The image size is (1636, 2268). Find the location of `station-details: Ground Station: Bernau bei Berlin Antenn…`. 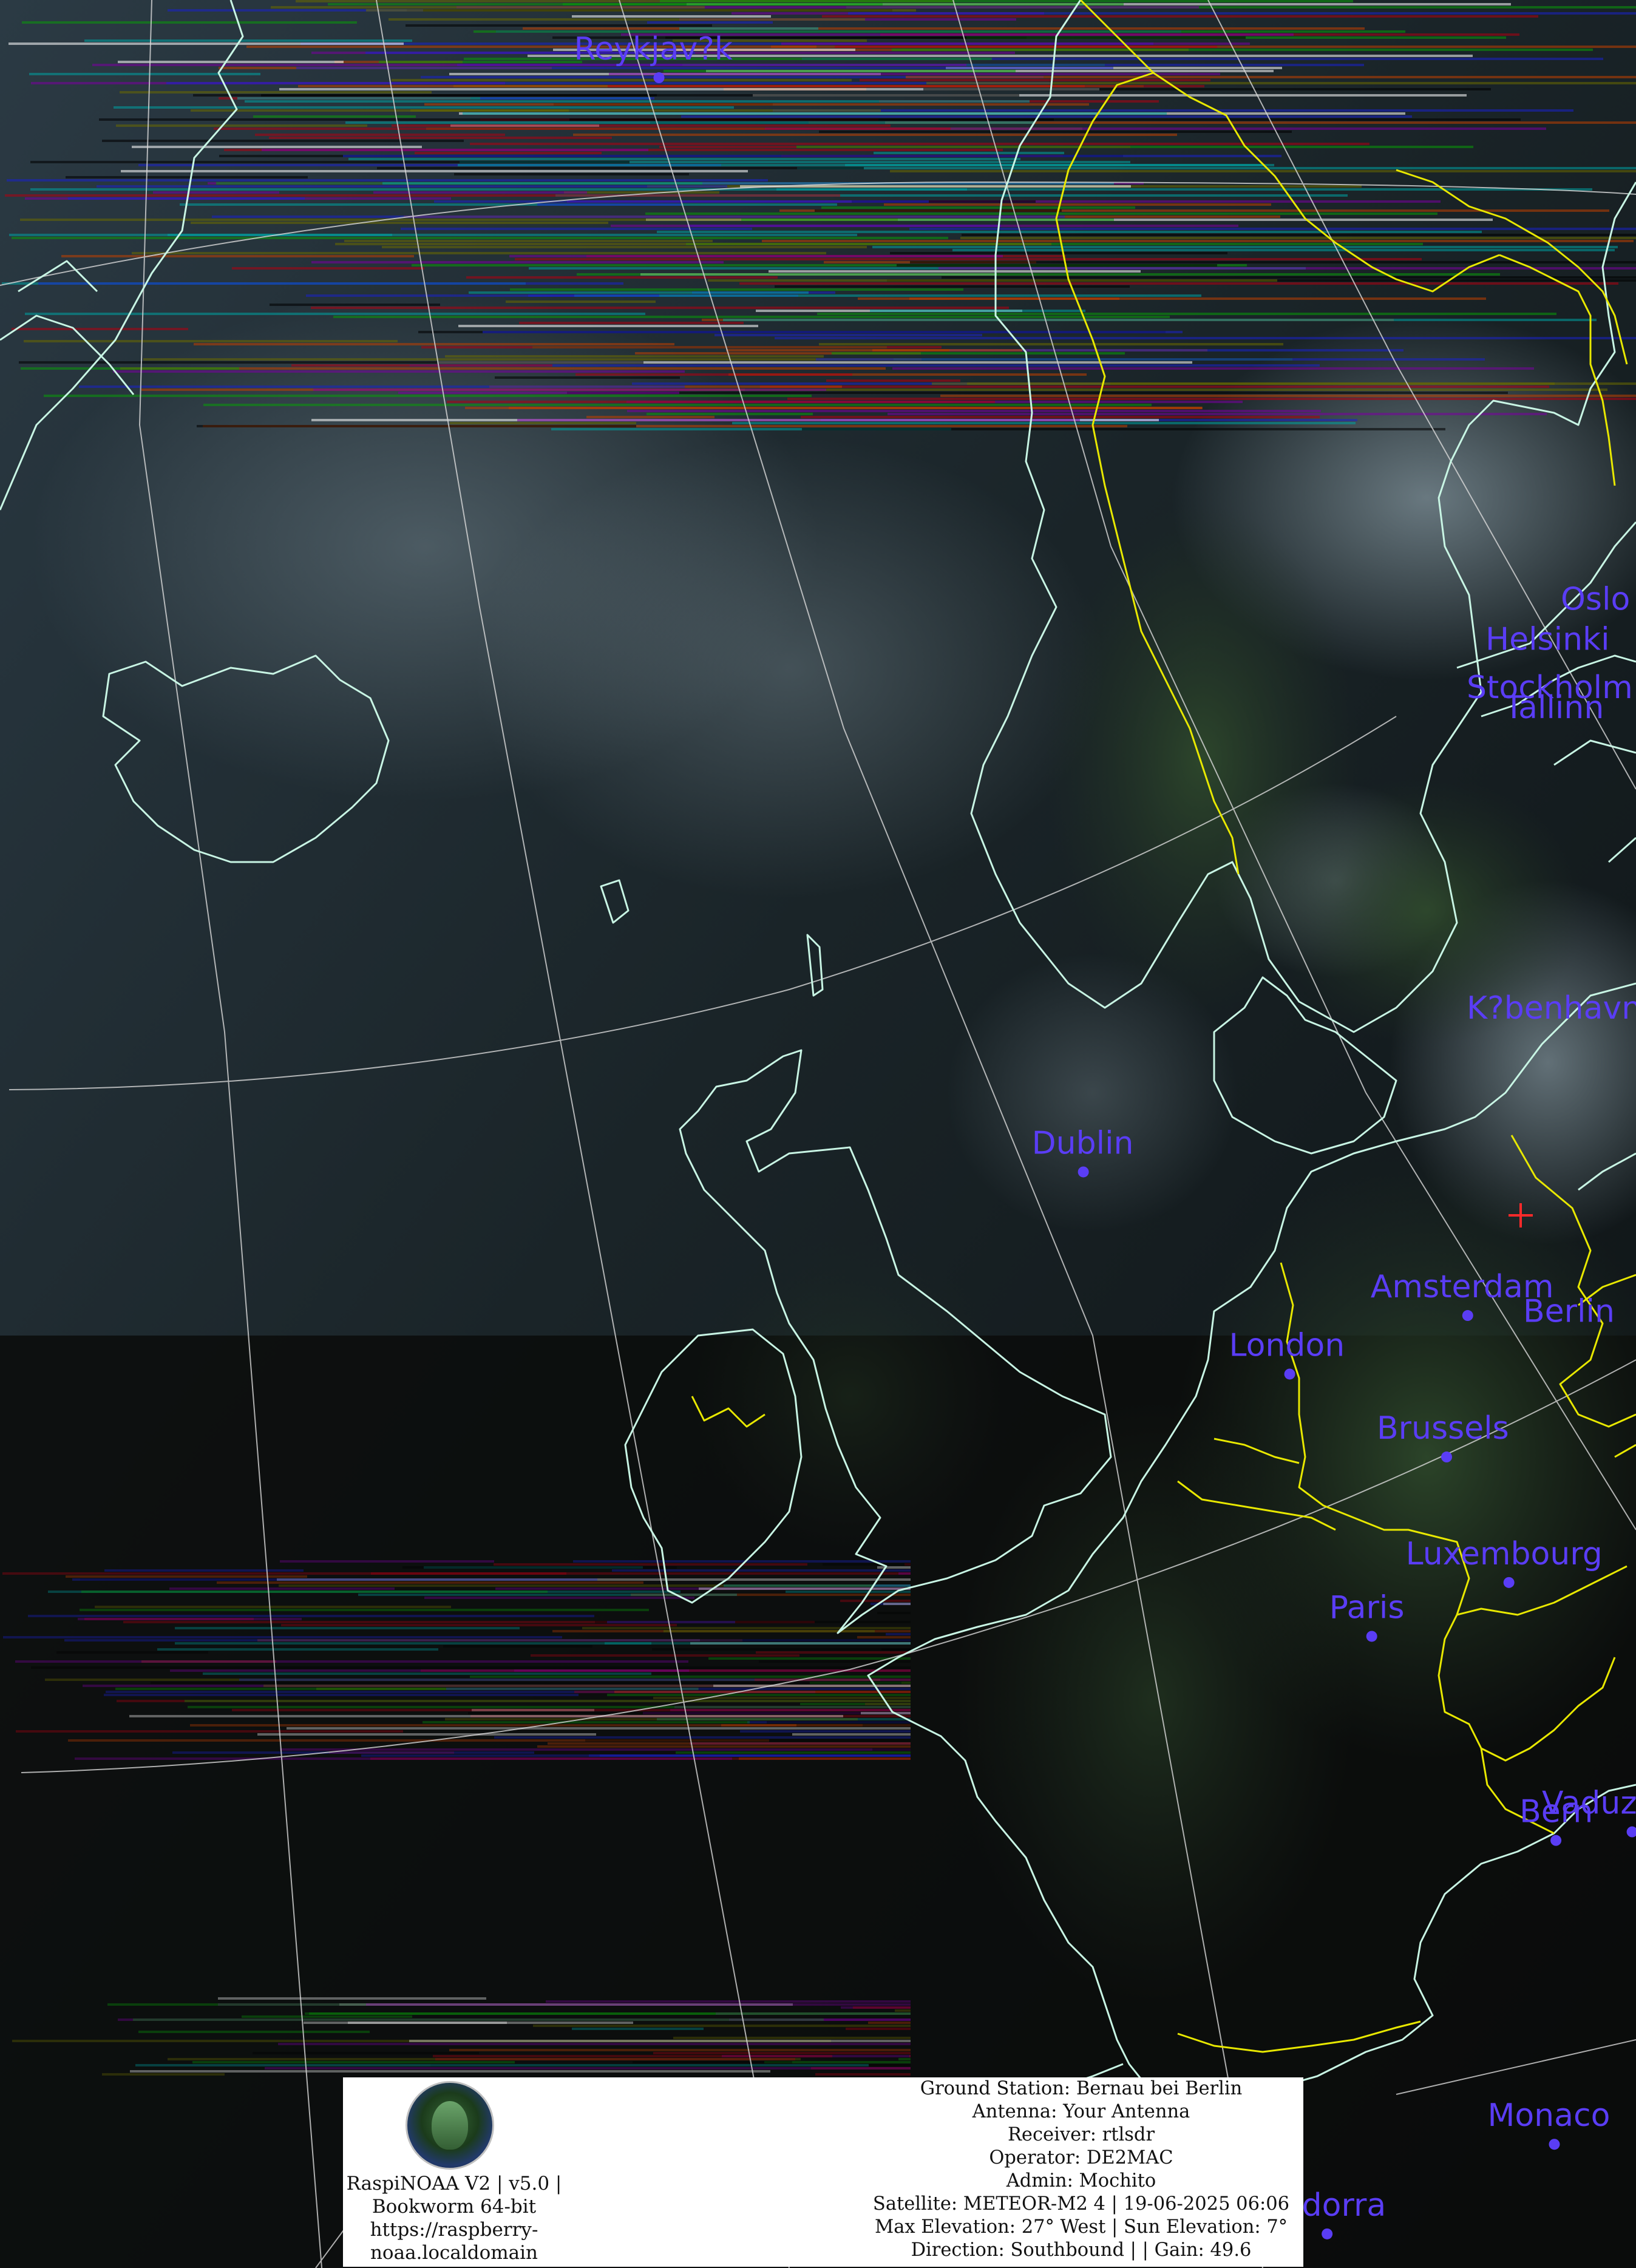

station-details: Ground Station: Bernau bei Berlin Antenn… is located at coordinates (1081, 2172).